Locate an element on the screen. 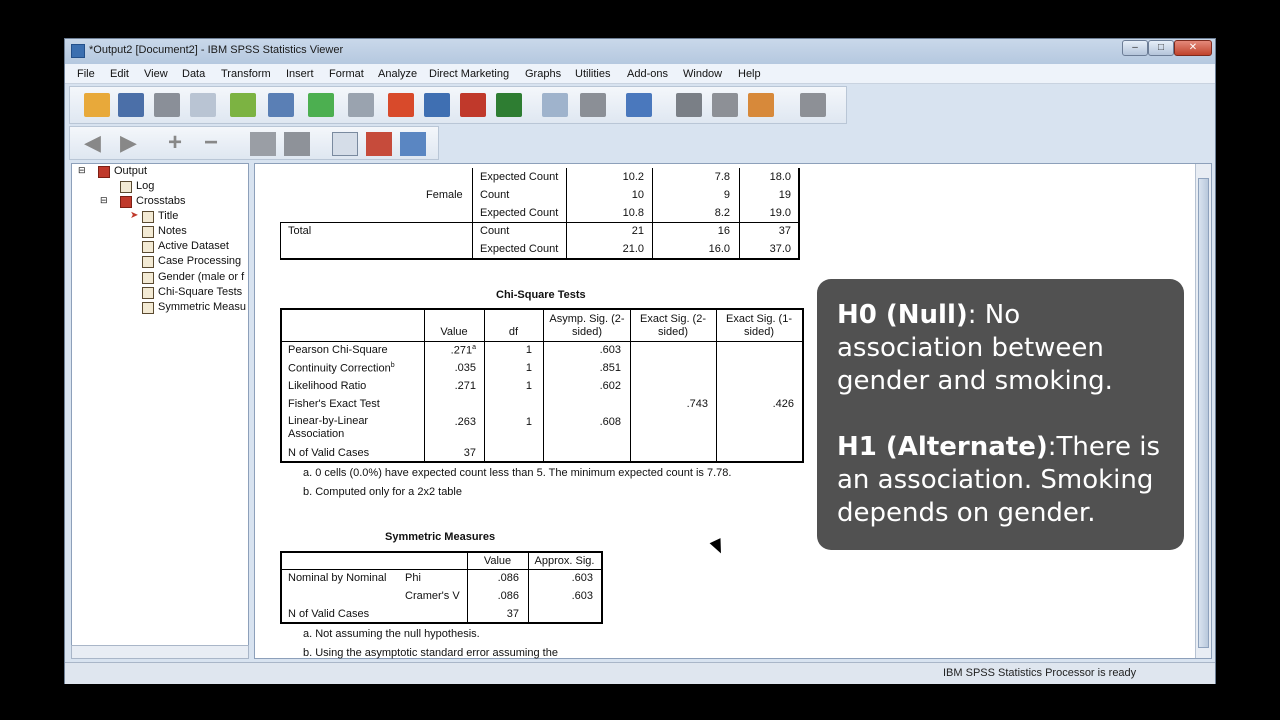 The image size is (1280, 720). crosstab-row-5-v2: 16.0 is located at coordinates (719, 249).